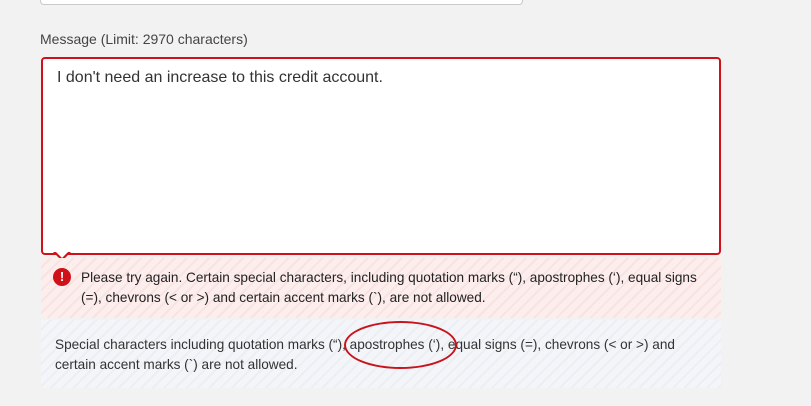 The height and width of the screenshot is (406, 811). I want to click on error-exclamation-icon: !, so click(62, 277).